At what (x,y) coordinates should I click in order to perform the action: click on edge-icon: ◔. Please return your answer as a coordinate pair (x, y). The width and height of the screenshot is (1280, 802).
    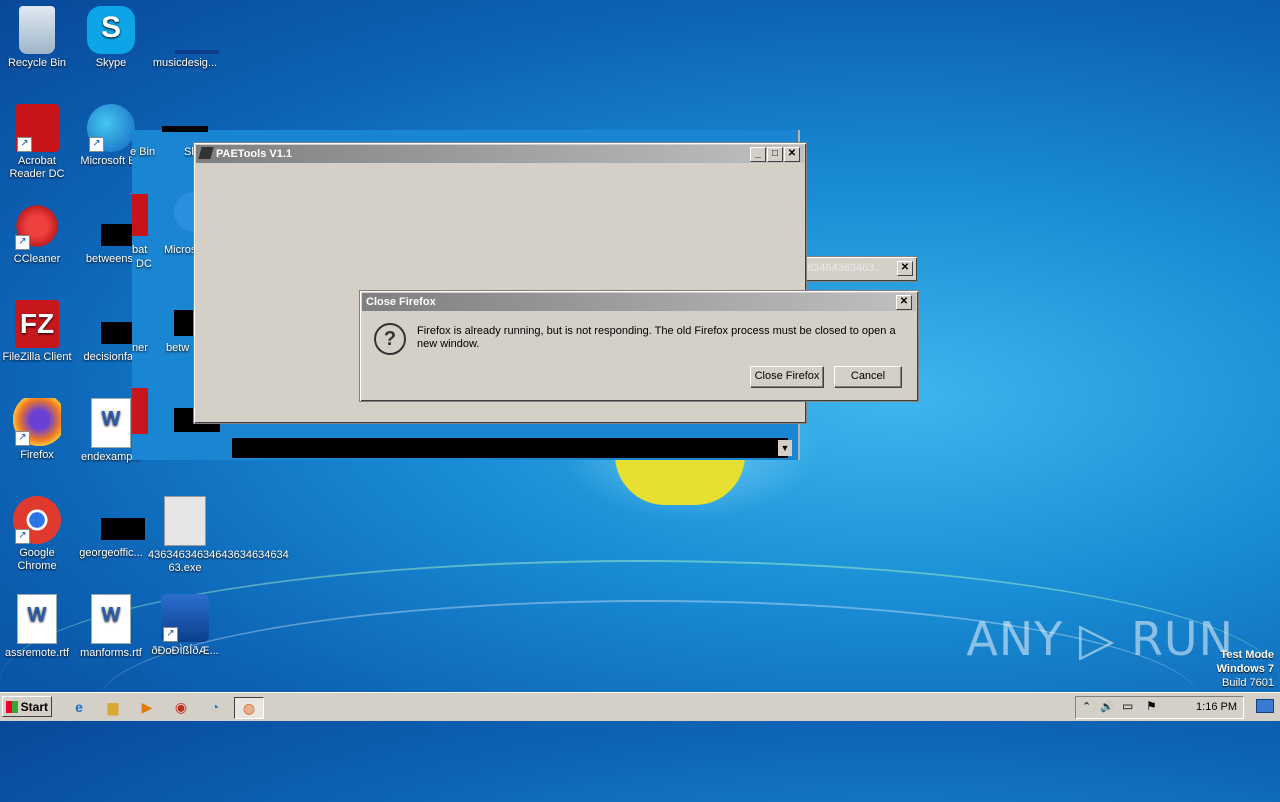
    Looking at the image, I should click on (215, 707).